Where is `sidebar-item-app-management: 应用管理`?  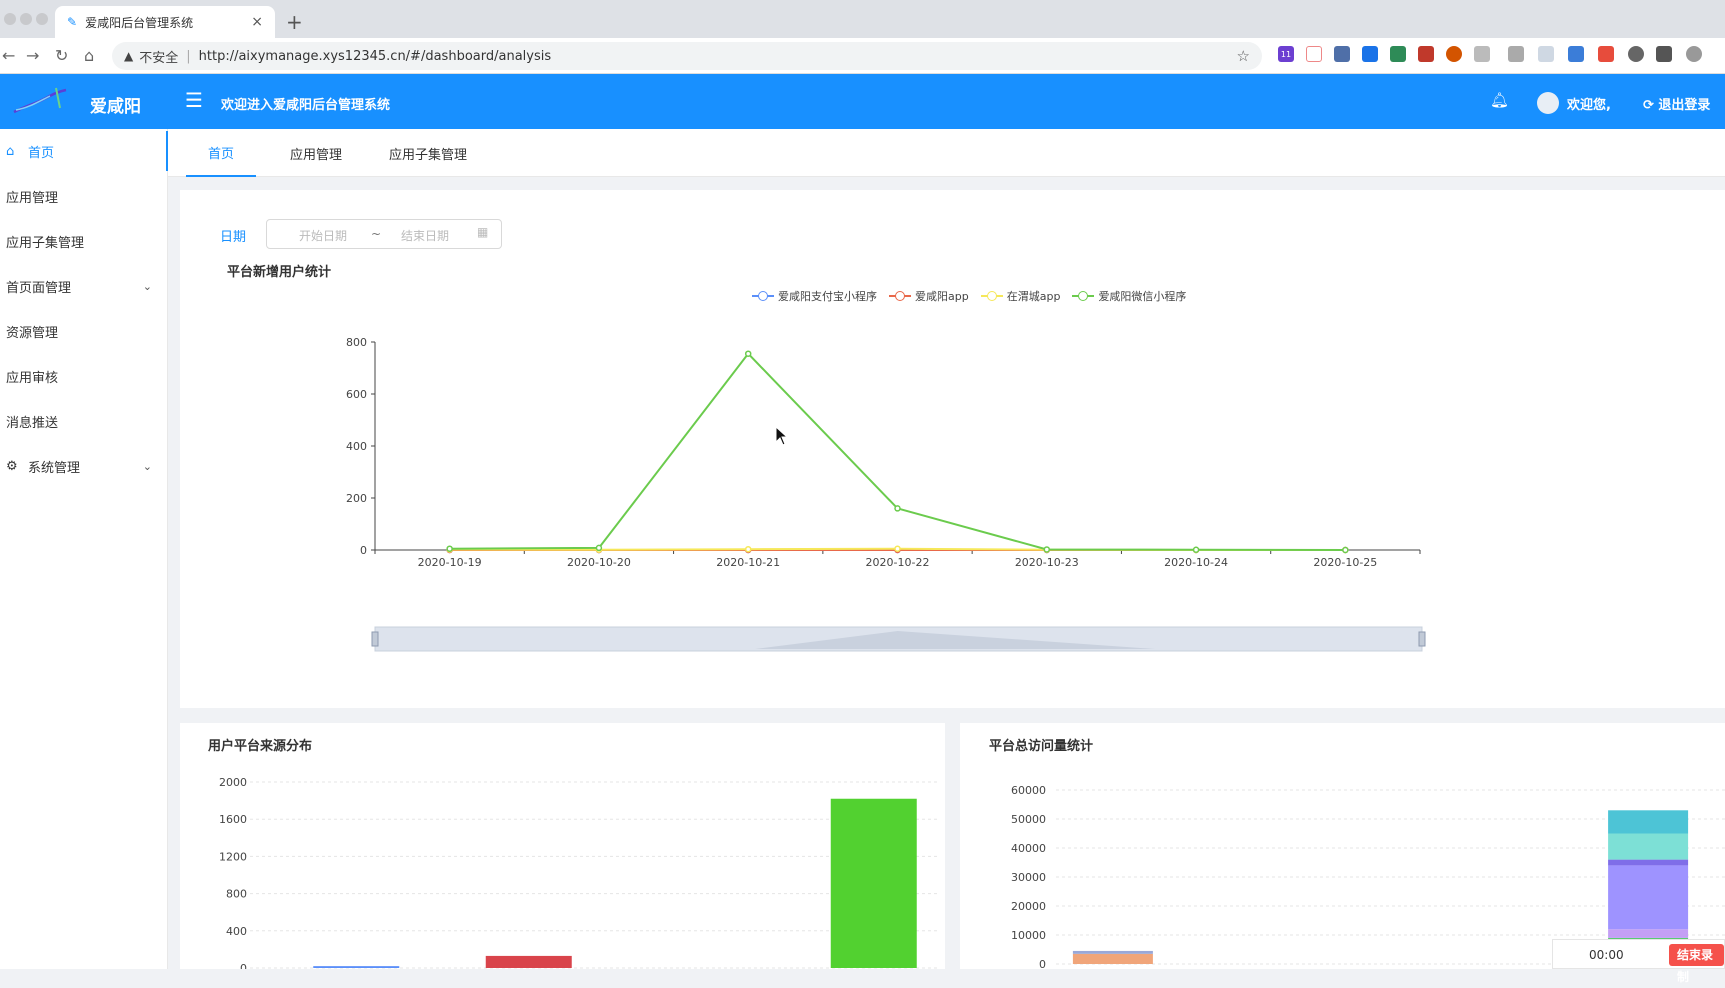 sidebar-item-app-management: 应用管理 is located at coordinates (84, 196).